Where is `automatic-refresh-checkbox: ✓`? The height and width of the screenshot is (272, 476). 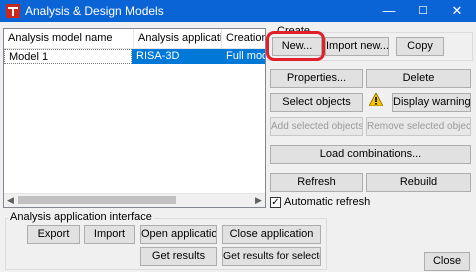 automatic-refresh-checkbox: ✓ is located at coordinates (275, 202).